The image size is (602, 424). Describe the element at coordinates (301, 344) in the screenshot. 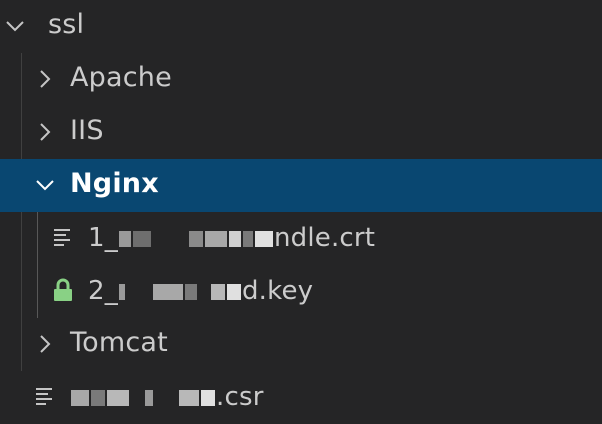

I see `folder-tomcat: Tomcat` at that location.